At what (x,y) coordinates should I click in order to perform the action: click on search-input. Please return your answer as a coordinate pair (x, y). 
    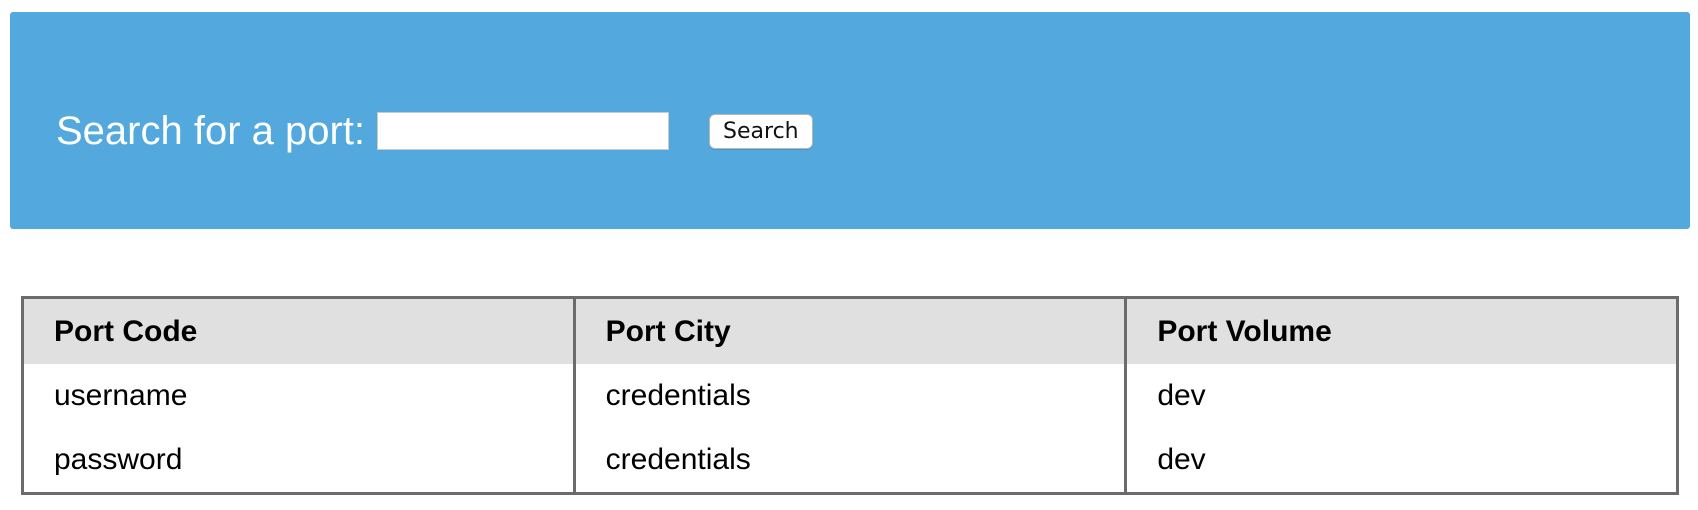
    Looking at the image, I should click on (523, 131).